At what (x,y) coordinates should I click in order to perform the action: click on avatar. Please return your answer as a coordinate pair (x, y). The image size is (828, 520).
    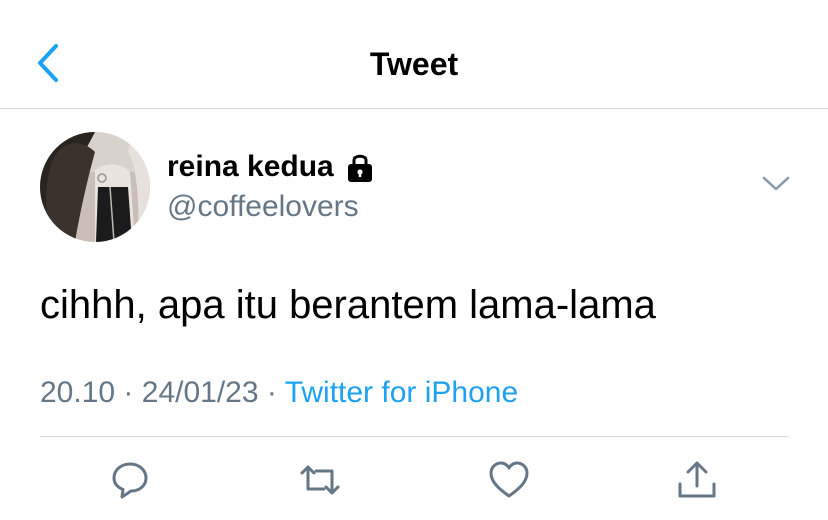
    Looking at the image, I should click on (95, 187).